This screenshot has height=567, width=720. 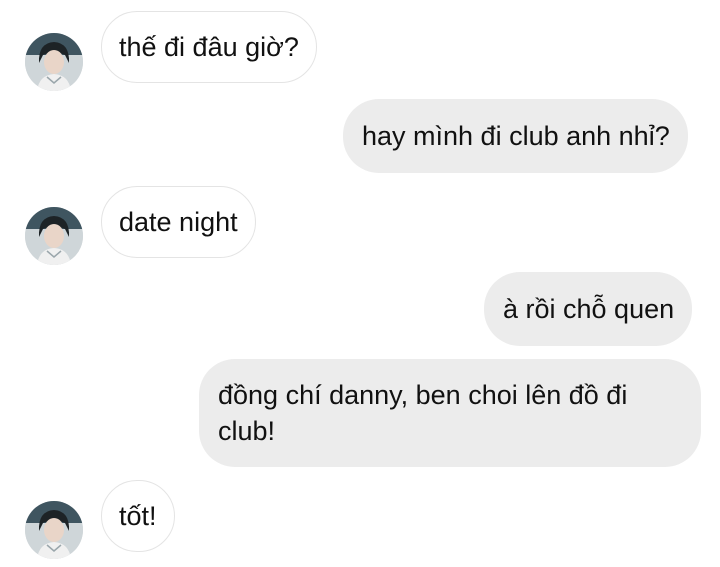 I want to click on message-incoming: date night, so click(x=178, y=222).